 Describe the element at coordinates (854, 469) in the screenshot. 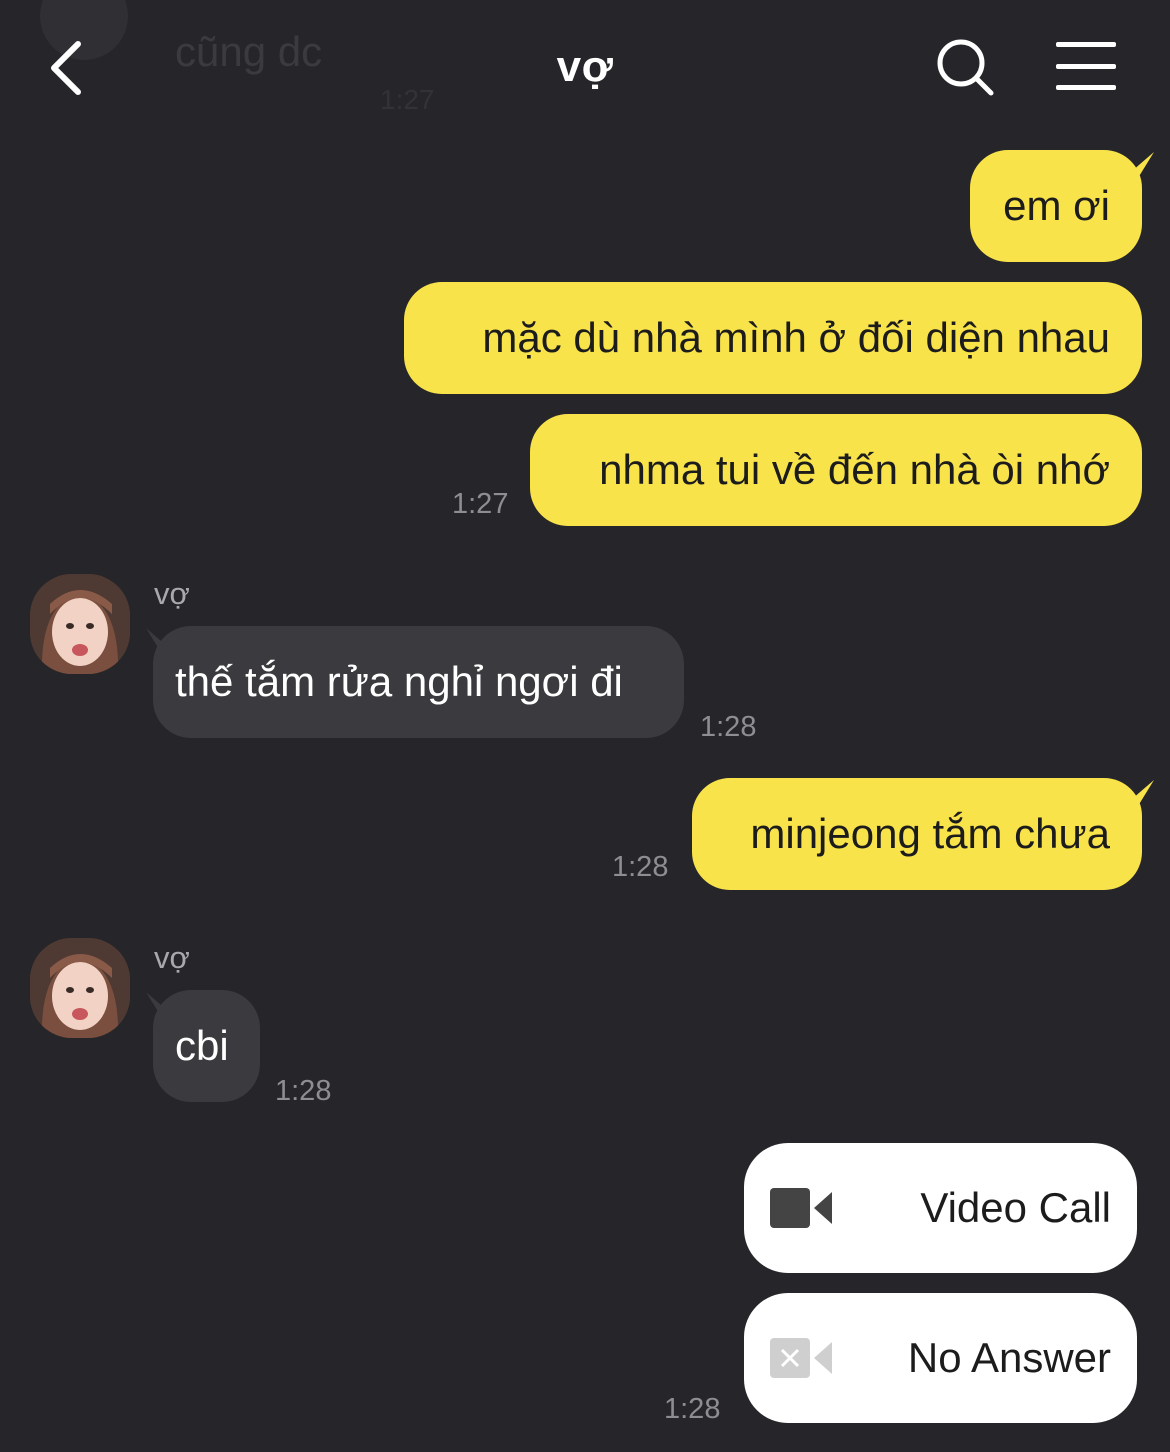

I see `message-text: nhma tui về đến nhà òi nhớ` at that location.